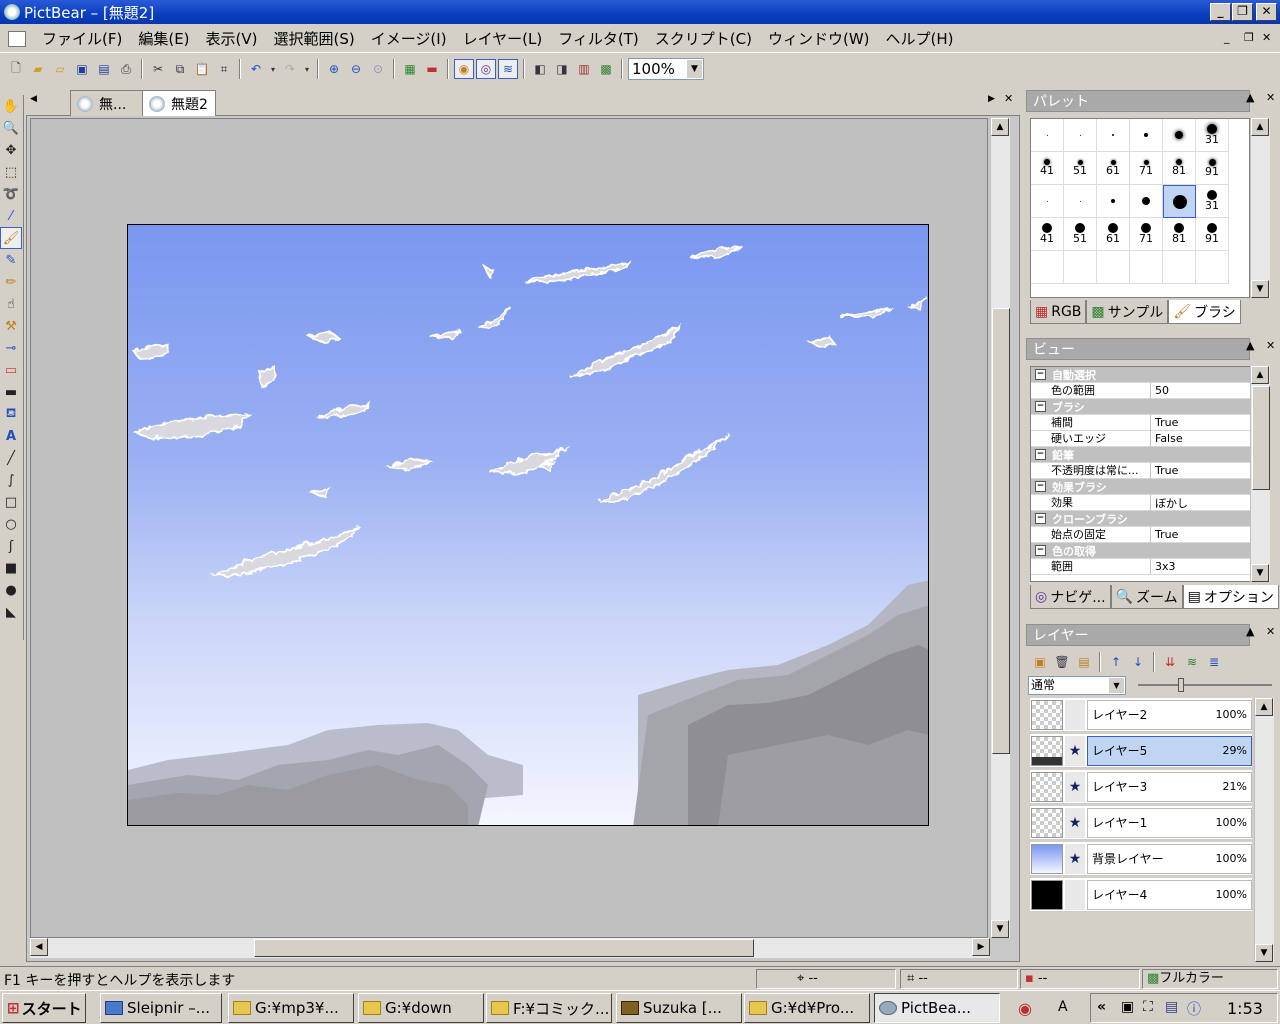 The image size is (1280, 1024). I want to click on palette-toggle-icon: ◉, so click(464, 69).